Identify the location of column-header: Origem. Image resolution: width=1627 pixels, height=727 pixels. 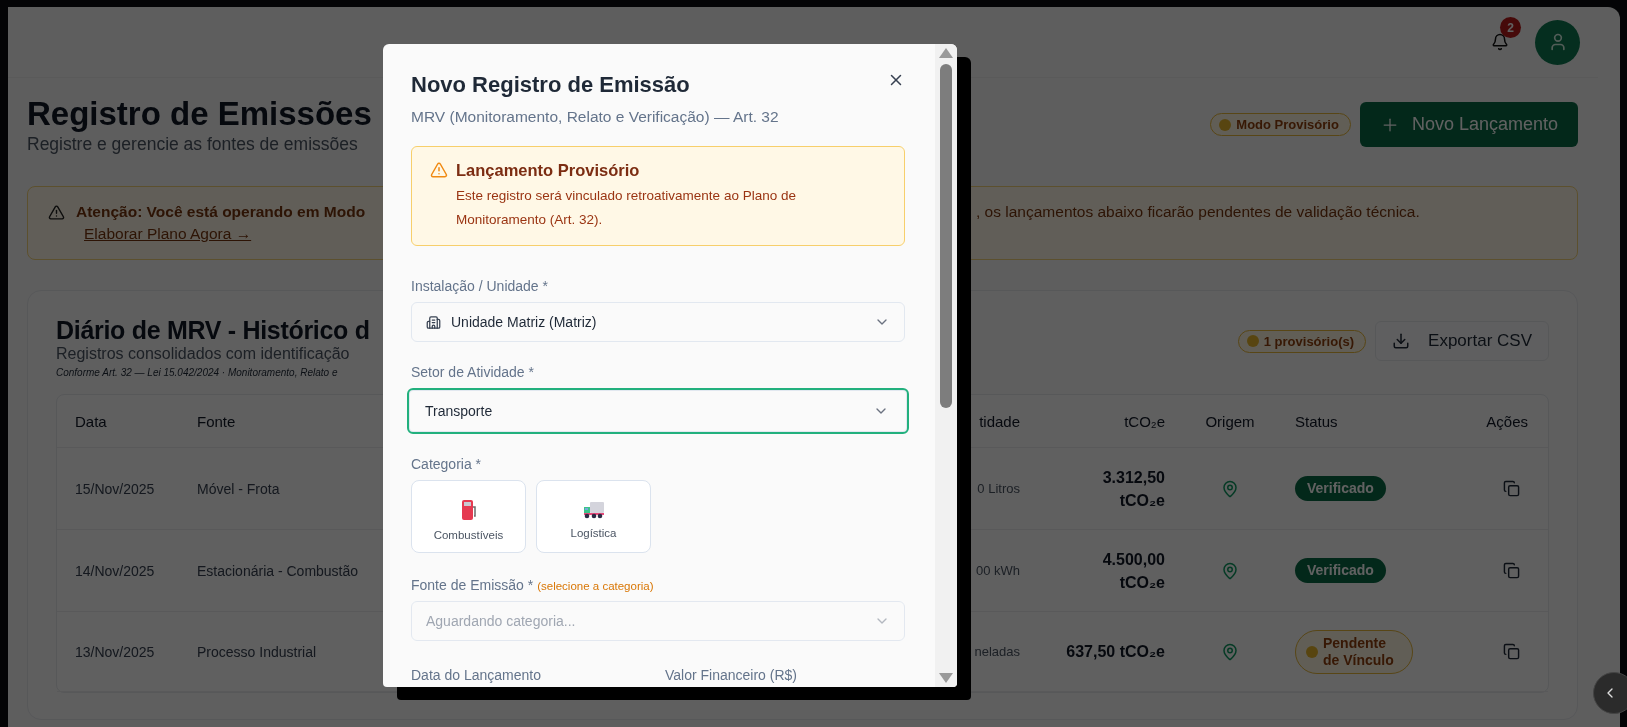
(1230, 421).